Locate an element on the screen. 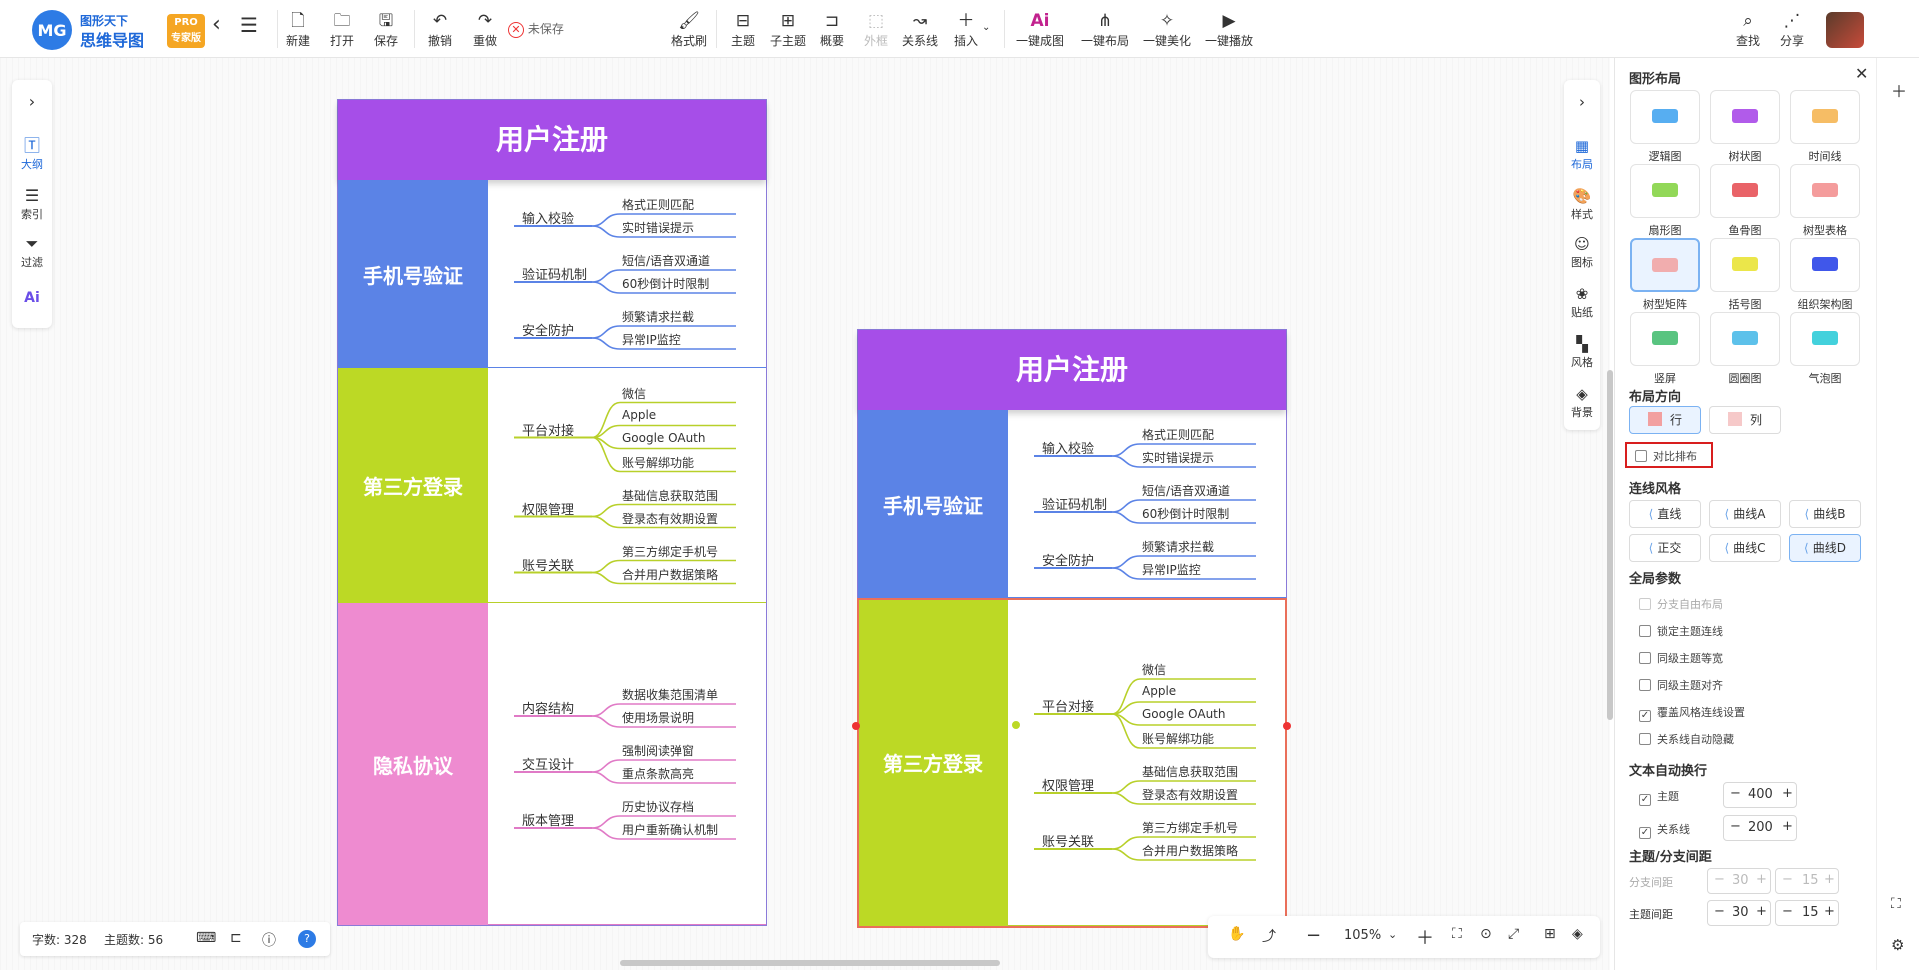 The height and width of the screenshot is (970, 1919). layout-option: 圆圈图 is located at coordinates (1745, 349).